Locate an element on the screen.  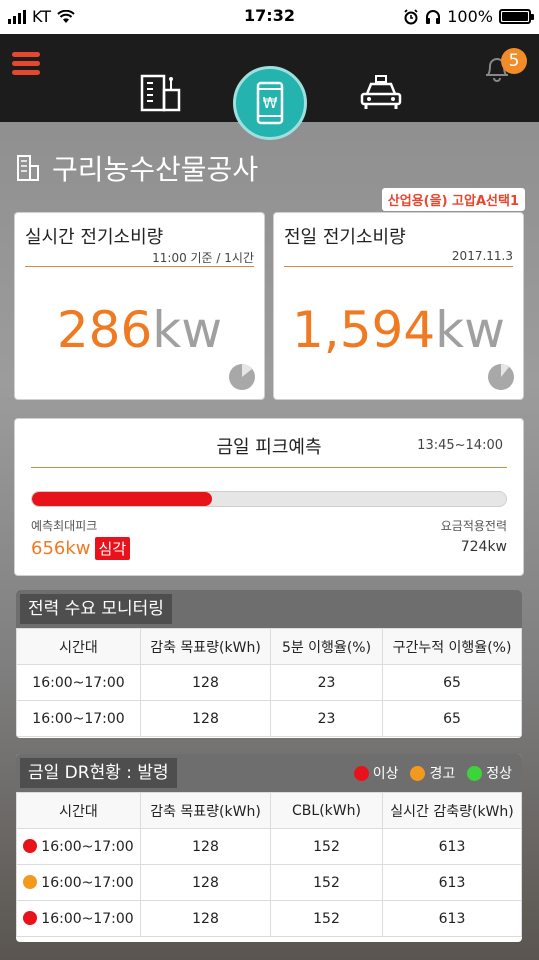
peak-progress-bar is located at coordinates (269, 499).